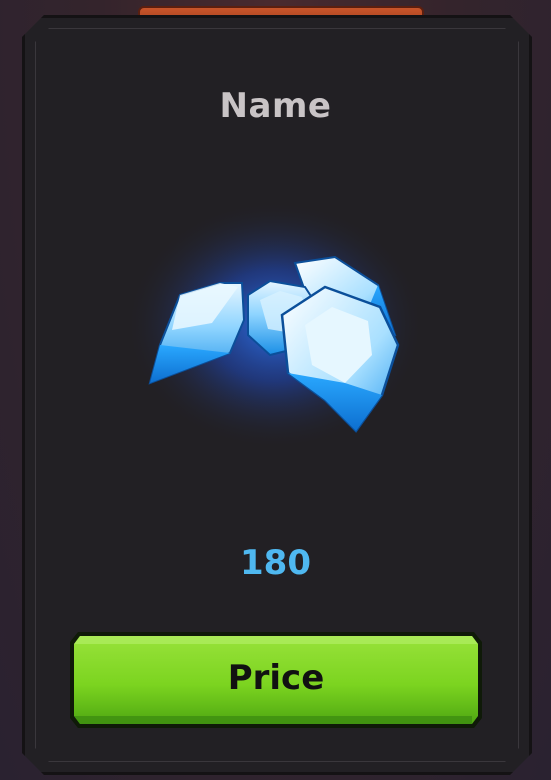  I want to click on item-name: Name, so click(275, 106).